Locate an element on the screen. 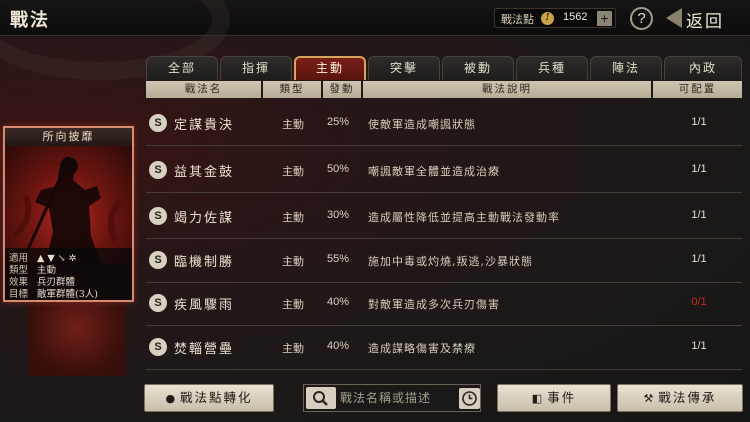 This screenshot has width=750, height=422. secondary-tactic-card is located at coordinates (77, 336).